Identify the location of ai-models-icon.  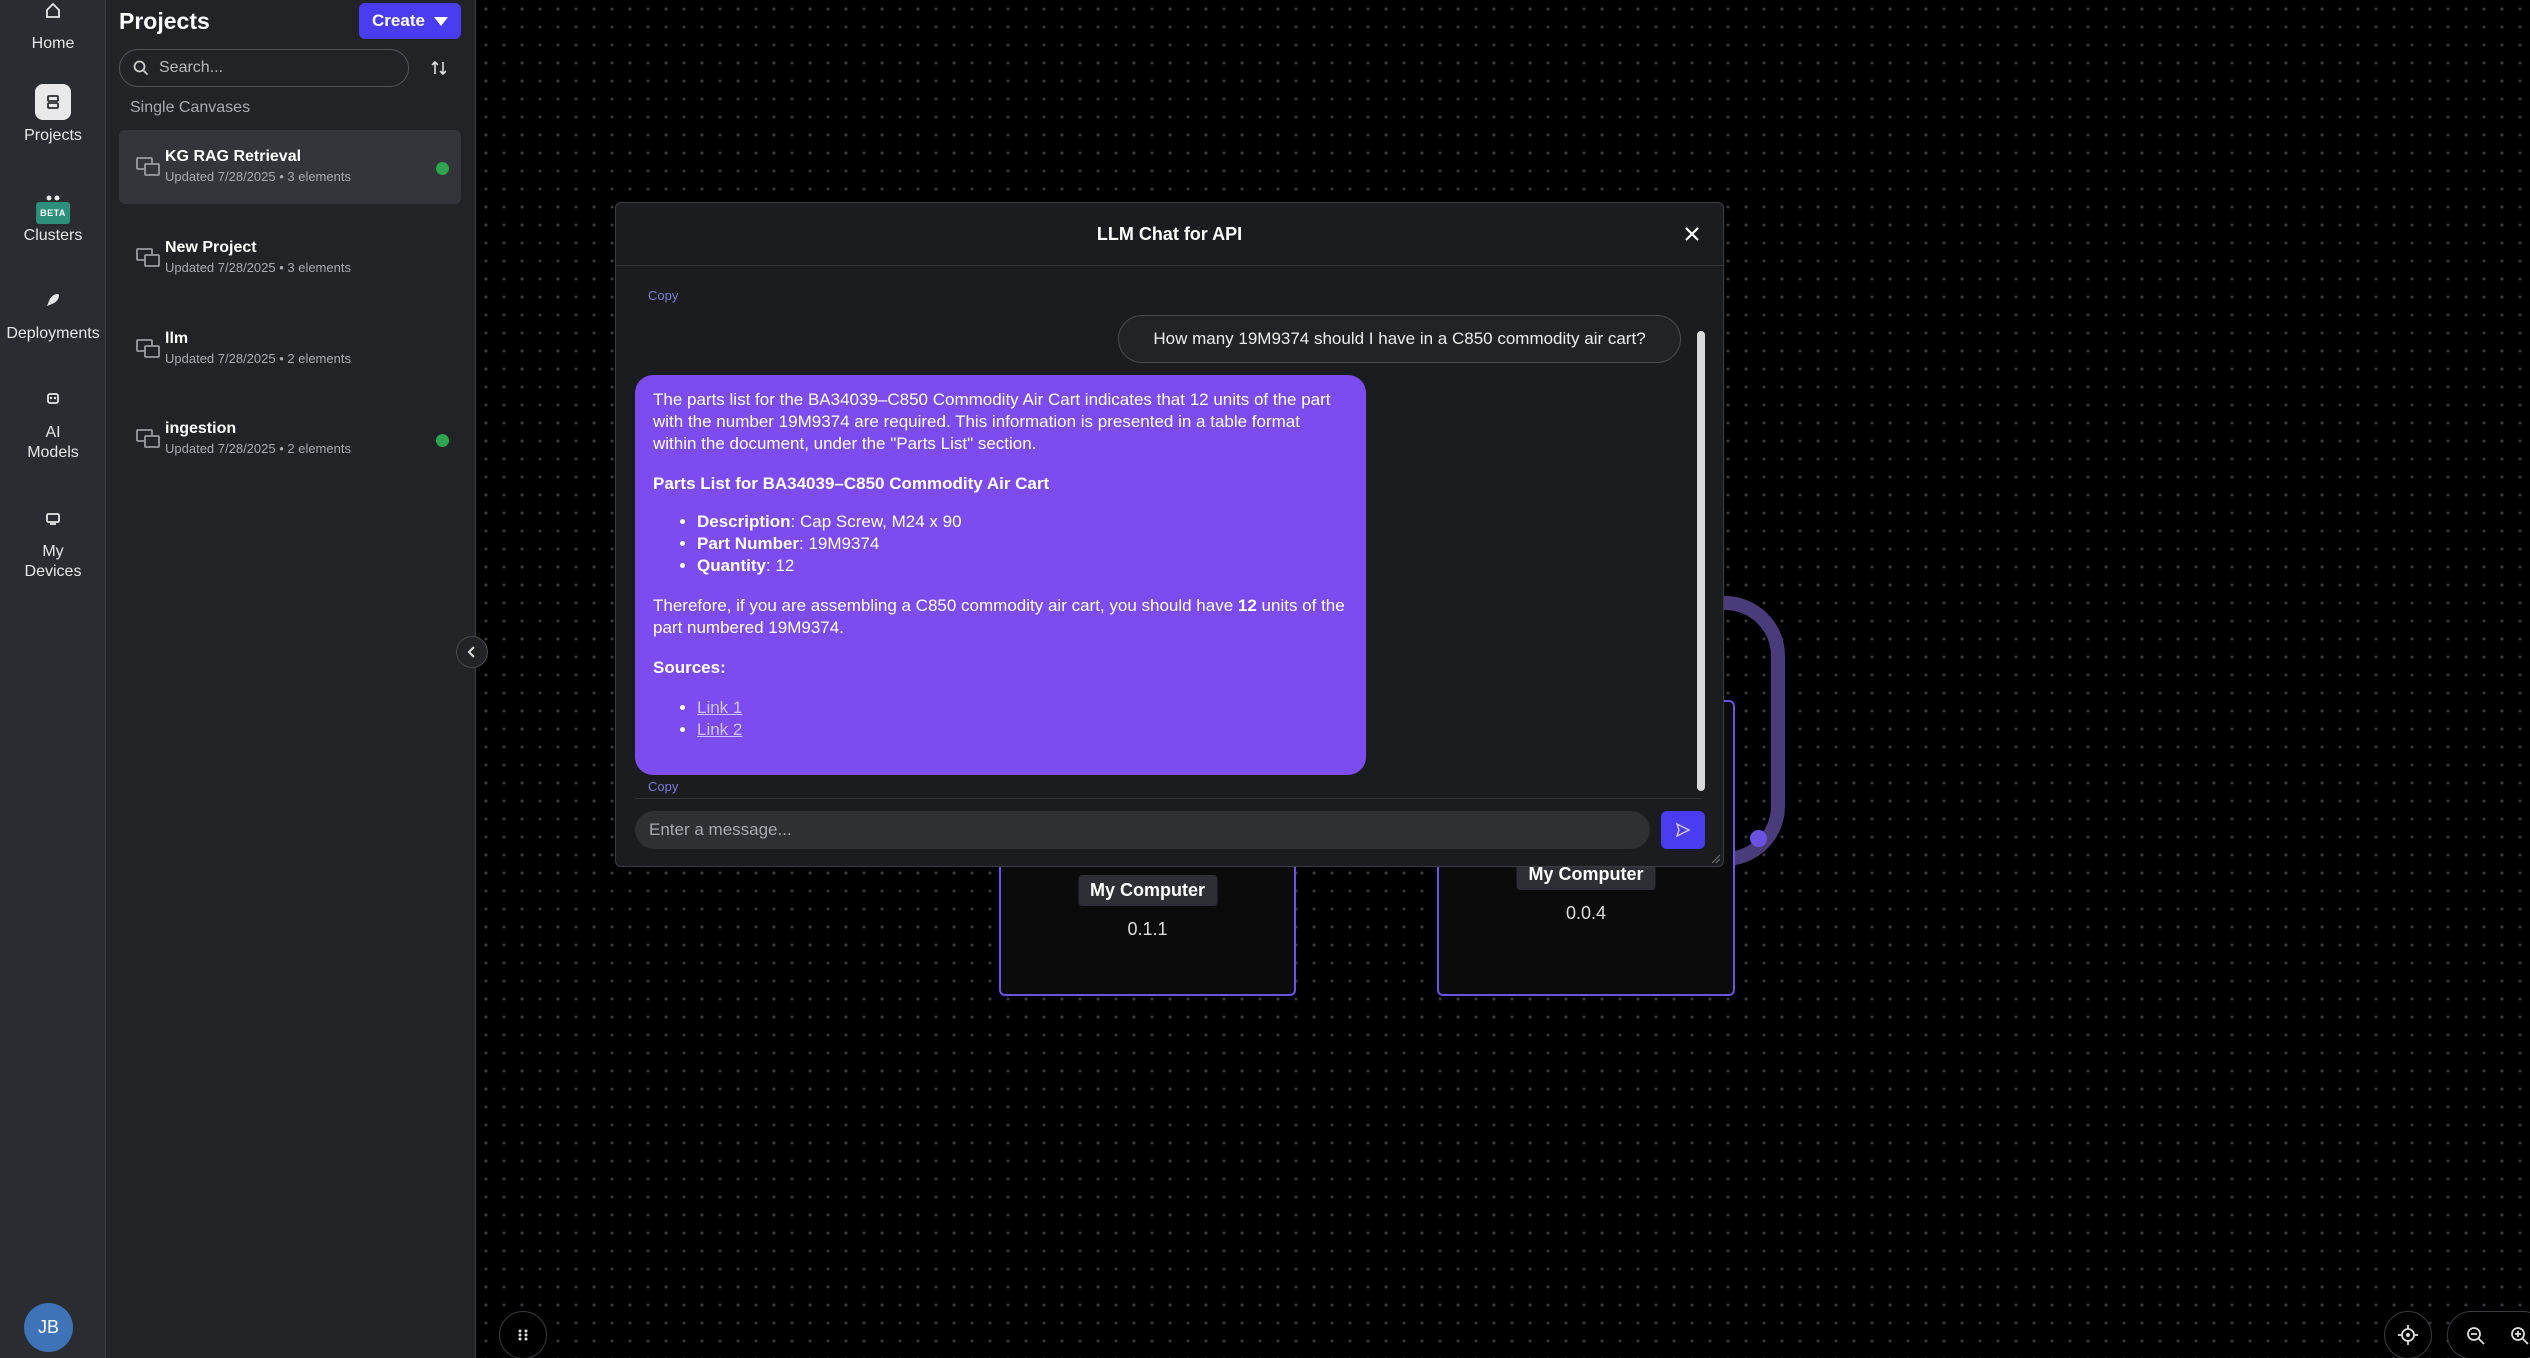
(53, 399).